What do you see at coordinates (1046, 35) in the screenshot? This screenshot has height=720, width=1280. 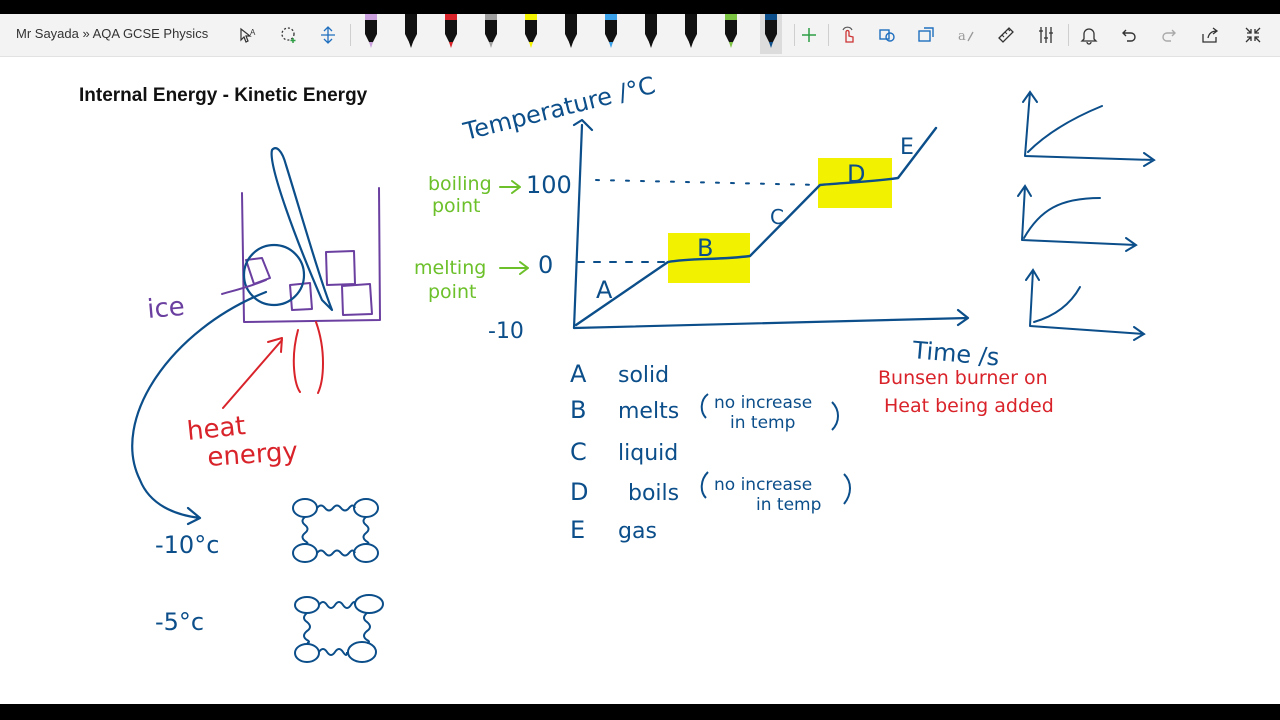 I see `settings-sliders-icon` at bounding box center [1046, 35].